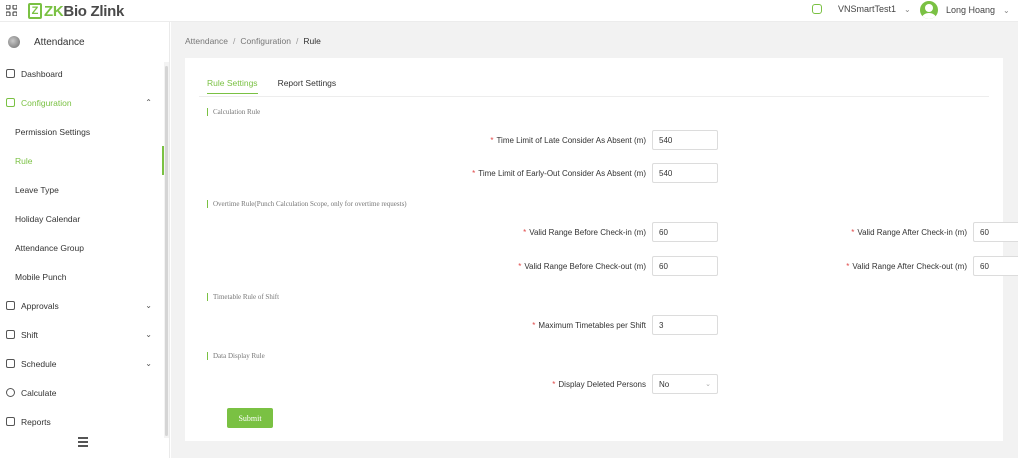  Describe the element at coordinates (82, 160) in the screenshot. I see `sidebar-item-rule: Rule` at that location.